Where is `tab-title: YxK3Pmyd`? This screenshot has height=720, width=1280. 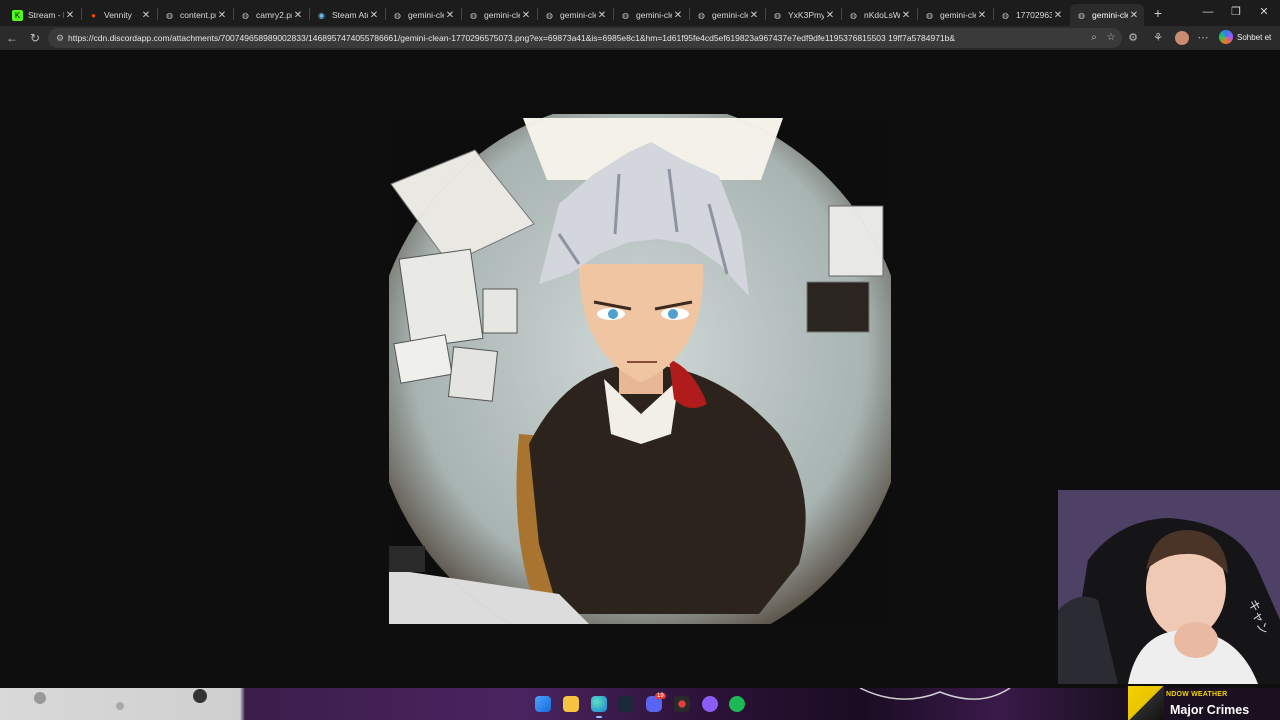 tab-title: YxK3Pmyd is located at coordinates (806, 15).